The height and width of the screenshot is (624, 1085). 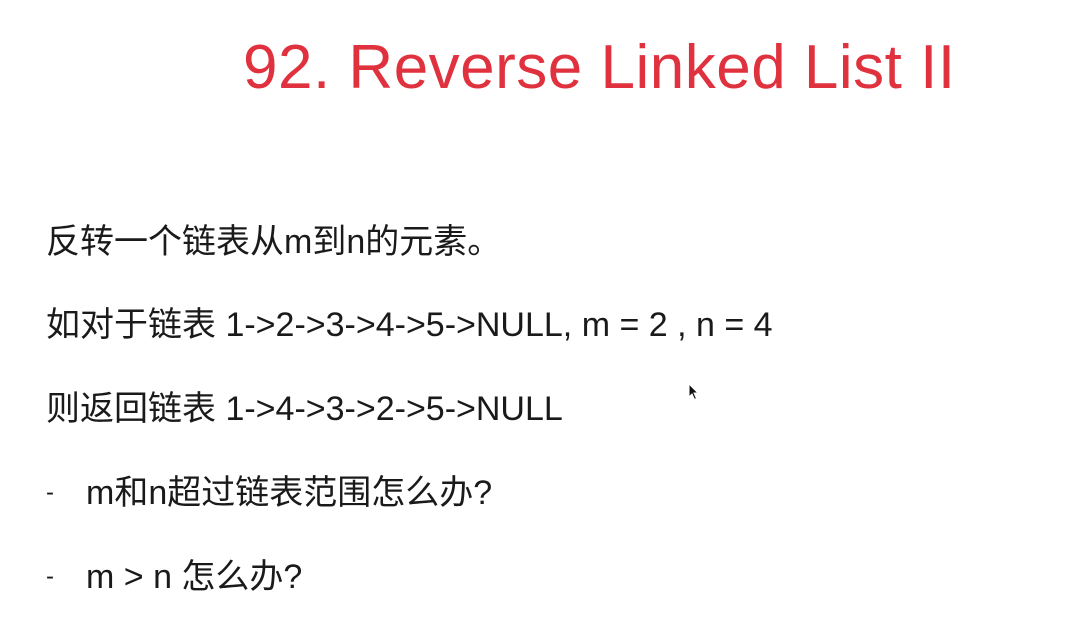 What do you see at coordinates (274, 242) in the screenshot?
I see `problem-description: 反转一个链表从m到n的元素。` at bounding box center [274, 242].